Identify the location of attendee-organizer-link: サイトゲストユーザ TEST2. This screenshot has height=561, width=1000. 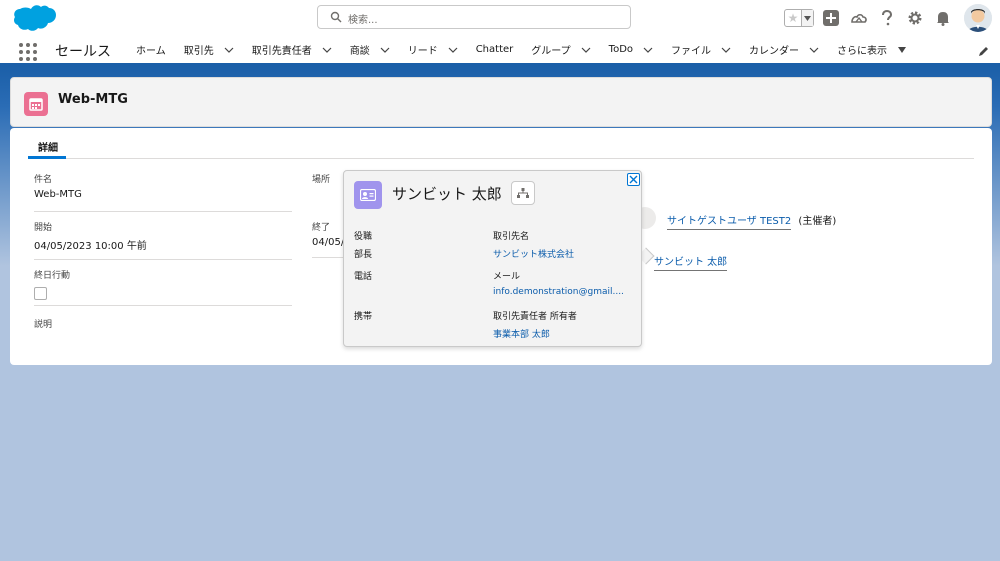
(729, 223).